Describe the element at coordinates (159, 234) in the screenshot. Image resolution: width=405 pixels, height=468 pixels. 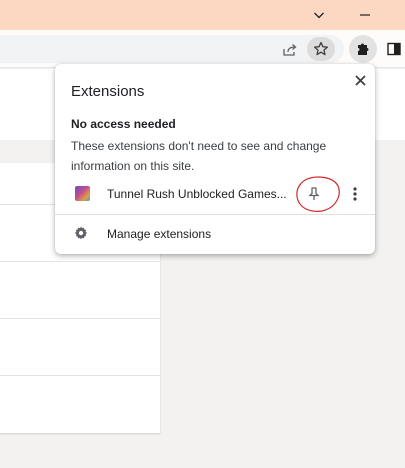
I see `manage-extensions-label: Manage extensions` at that location.